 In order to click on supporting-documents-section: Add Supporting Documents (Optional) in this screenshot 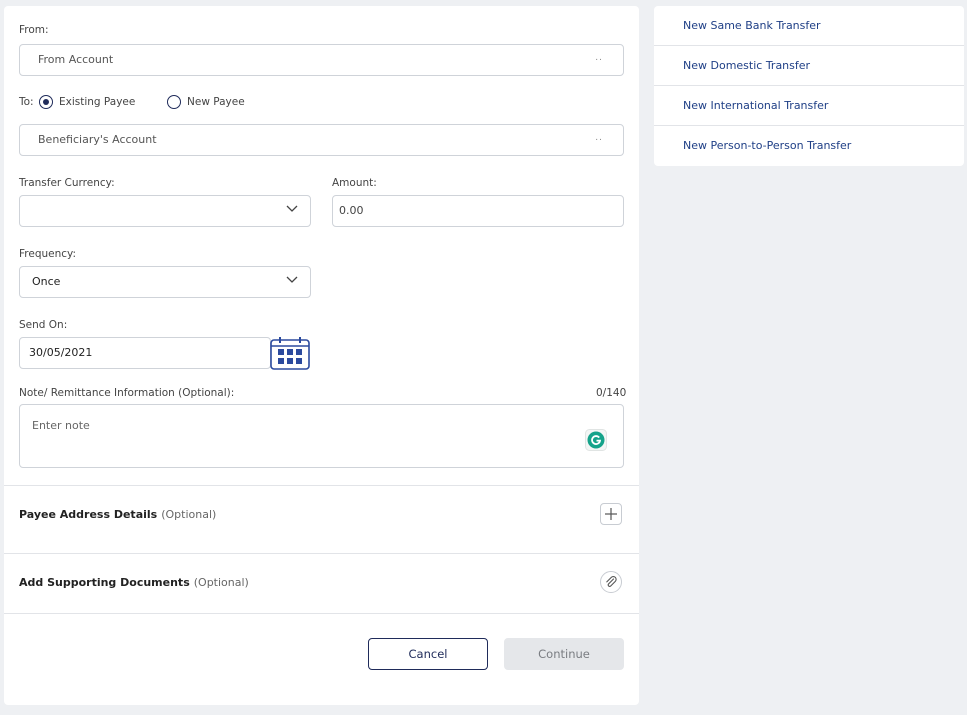, I will do `click(134, 582)`.